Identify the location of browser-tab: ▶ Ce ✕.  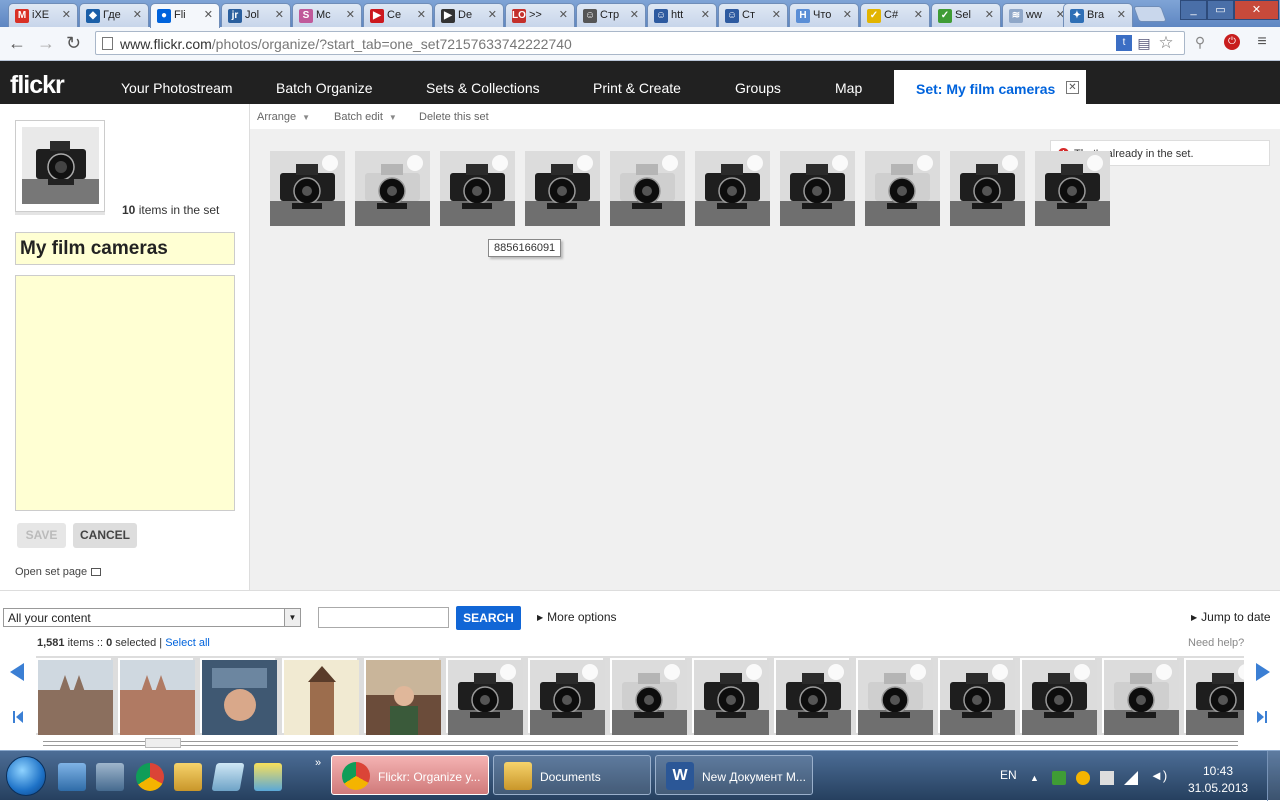
(398, 15).